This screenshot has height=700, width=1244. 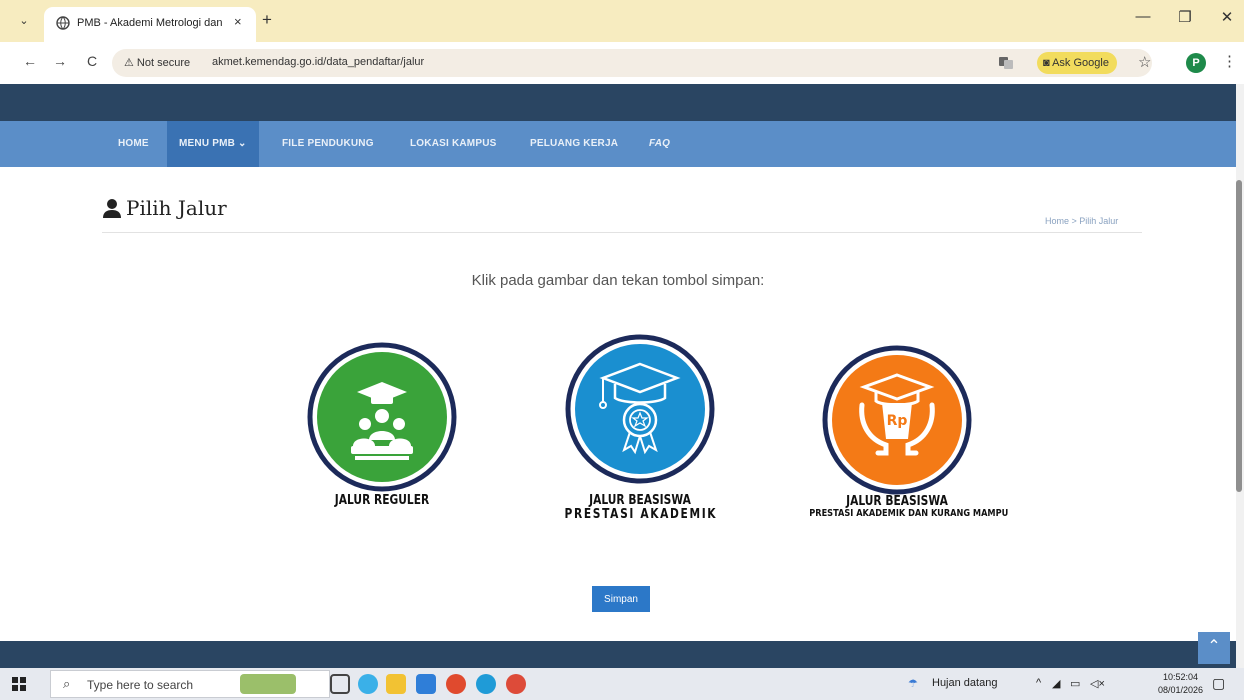 I want to click on tab-title: PMB - Akademi Metrologi dan, so click(x=150, y=23).